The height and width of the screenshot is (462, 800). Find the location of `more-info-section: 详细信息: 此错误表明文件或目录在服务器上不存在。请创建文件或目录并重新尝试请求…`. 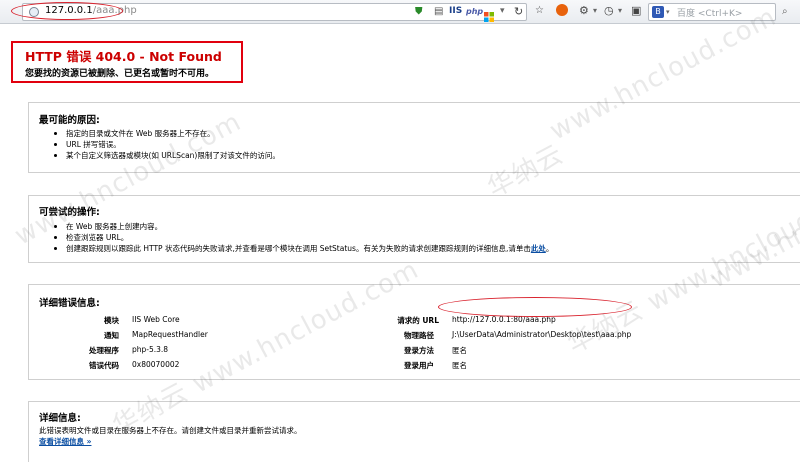

more-info-section: 详细信息: 此错误表明文件或目录在服务器上不存在。请创建文件或目录并重新尝试请求… is located at coordinates (414, 431).